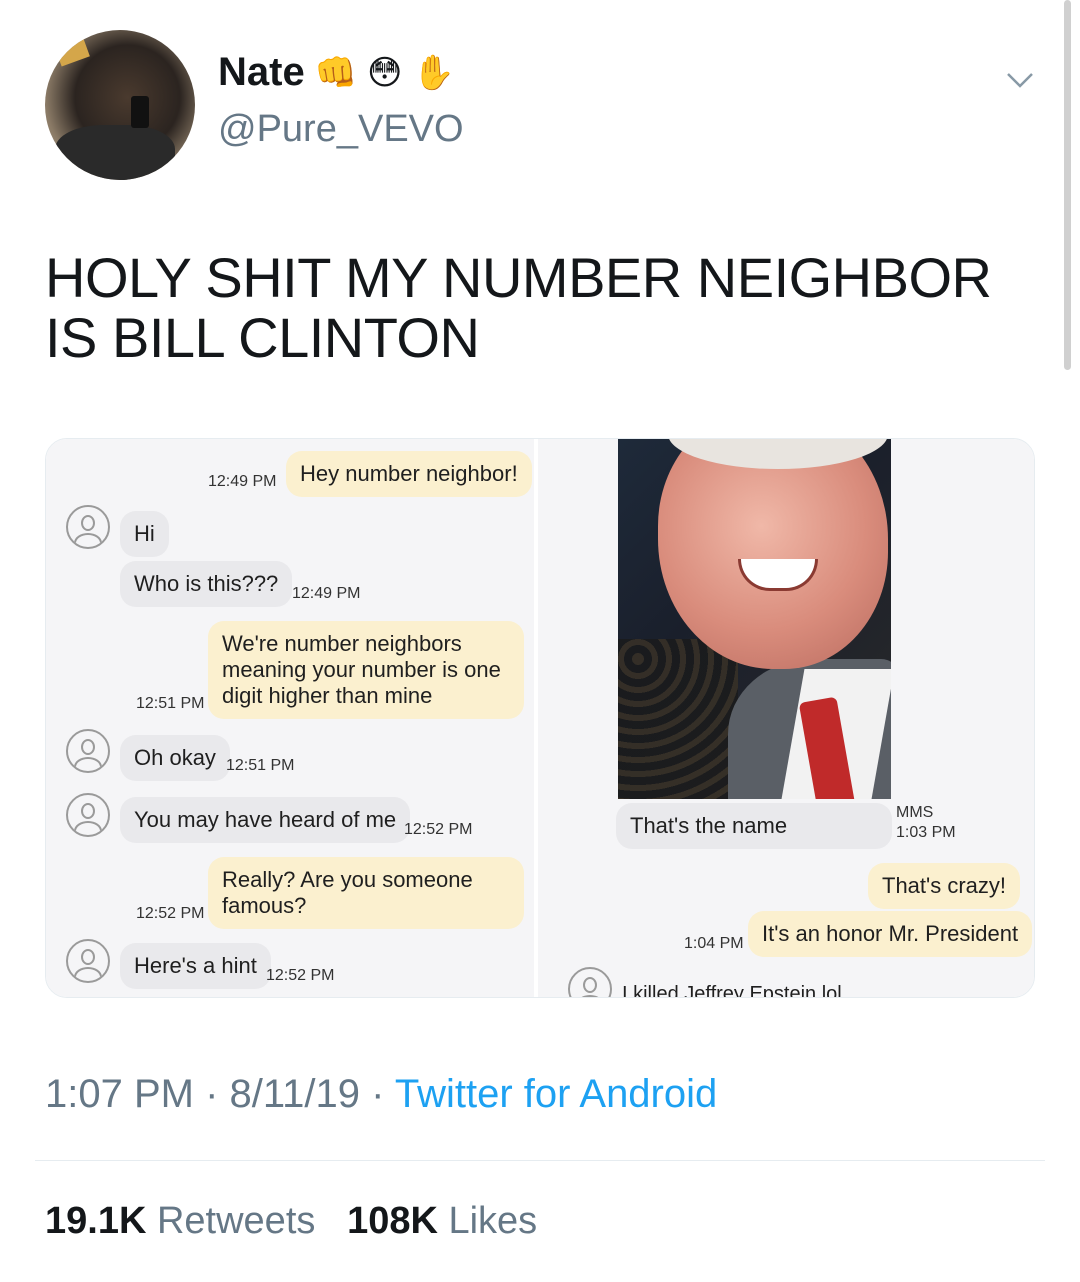 Image resolution: width=1080 pixels, height=1282 pixels. Describe the element at coordinates (115, 152) in the screenshot. I see `avatar-shirt` at that location.